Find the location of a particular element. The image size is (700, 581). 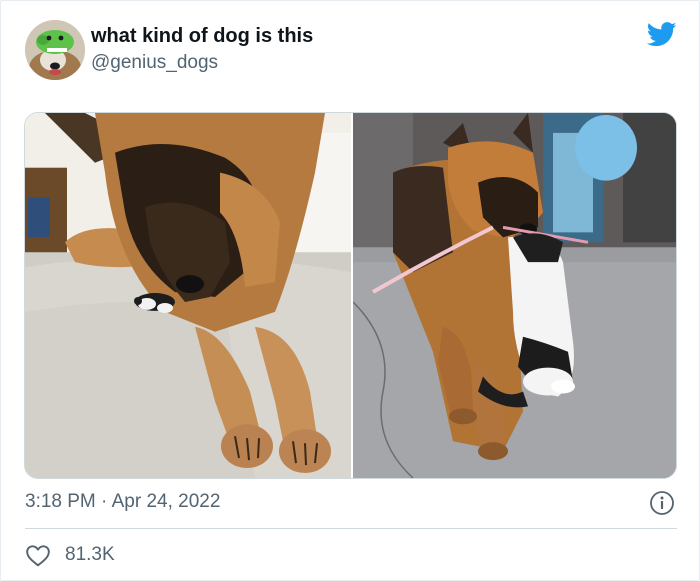

user-handle: @genius_dogs is located at coordinates (154, 63).